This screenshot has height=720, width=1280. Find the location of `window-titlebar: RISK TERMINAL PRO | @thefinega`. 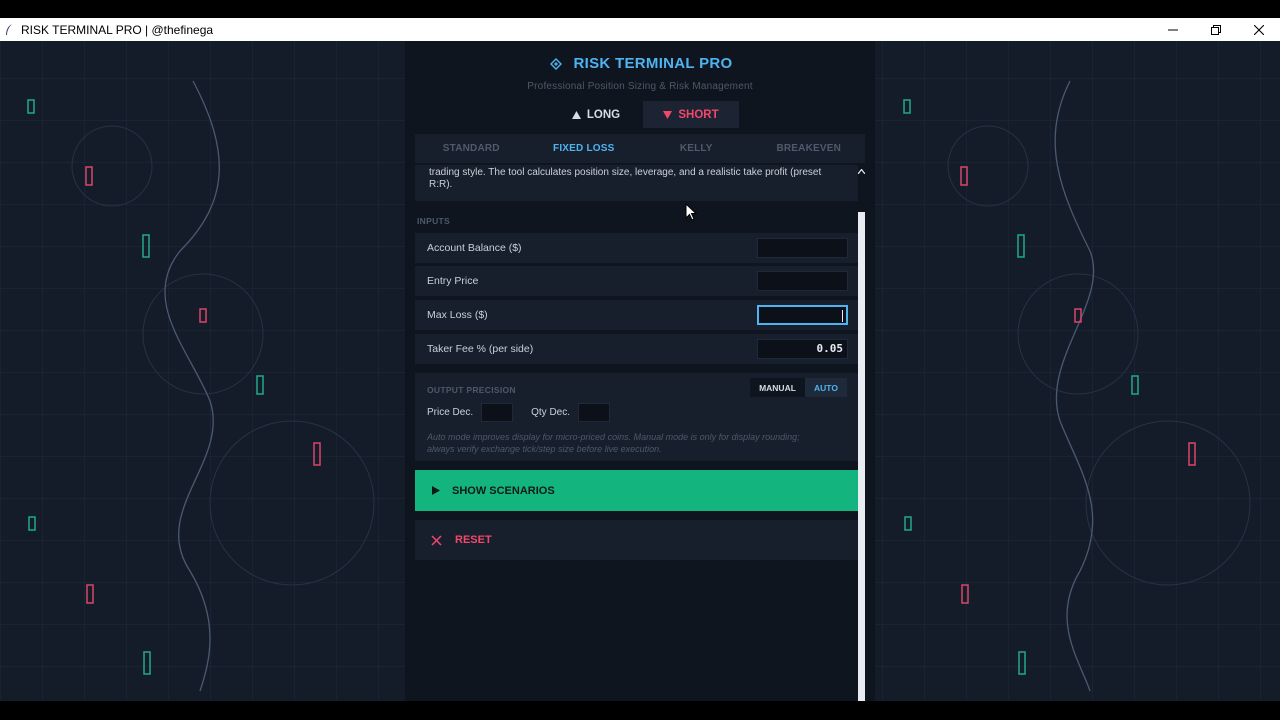

window-titlebar: RISK TERMINAL PRO | @thefinega is located at coordinates (640, 29).